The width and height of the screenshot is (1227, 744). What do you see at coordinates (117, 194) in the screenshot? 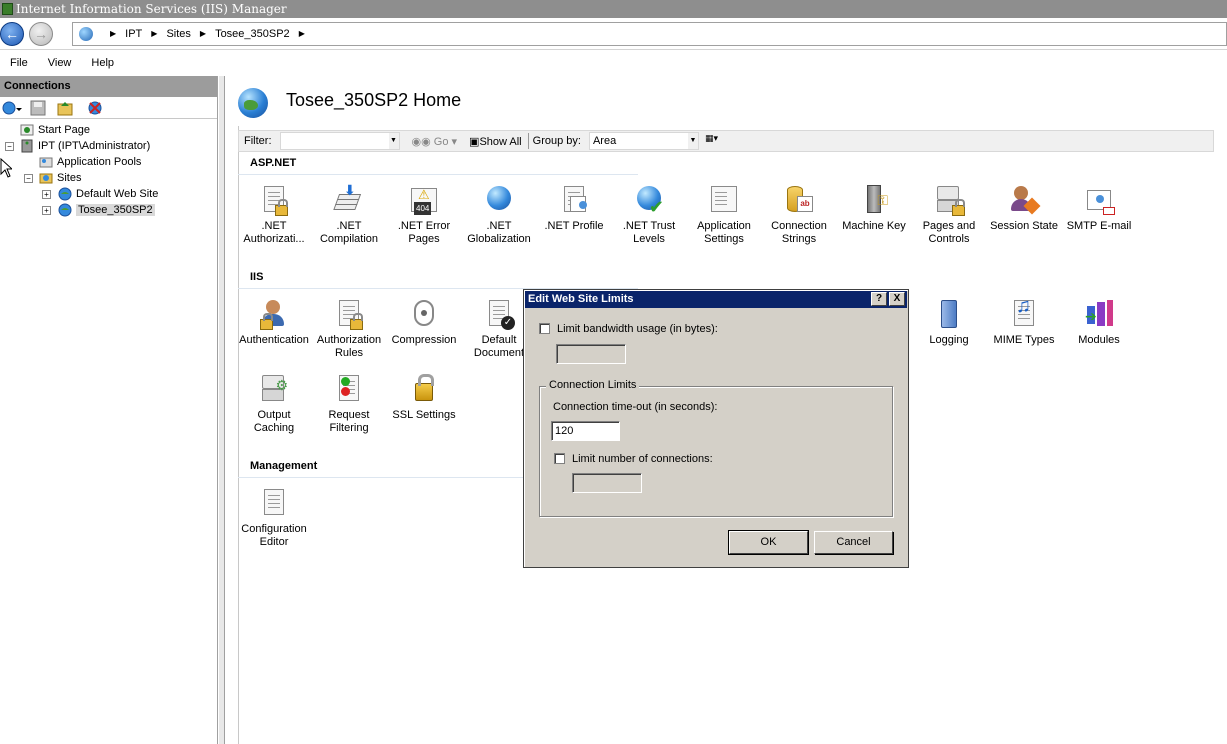
I see `tree-label: Default Web Site` at bounding box center [117, 194].